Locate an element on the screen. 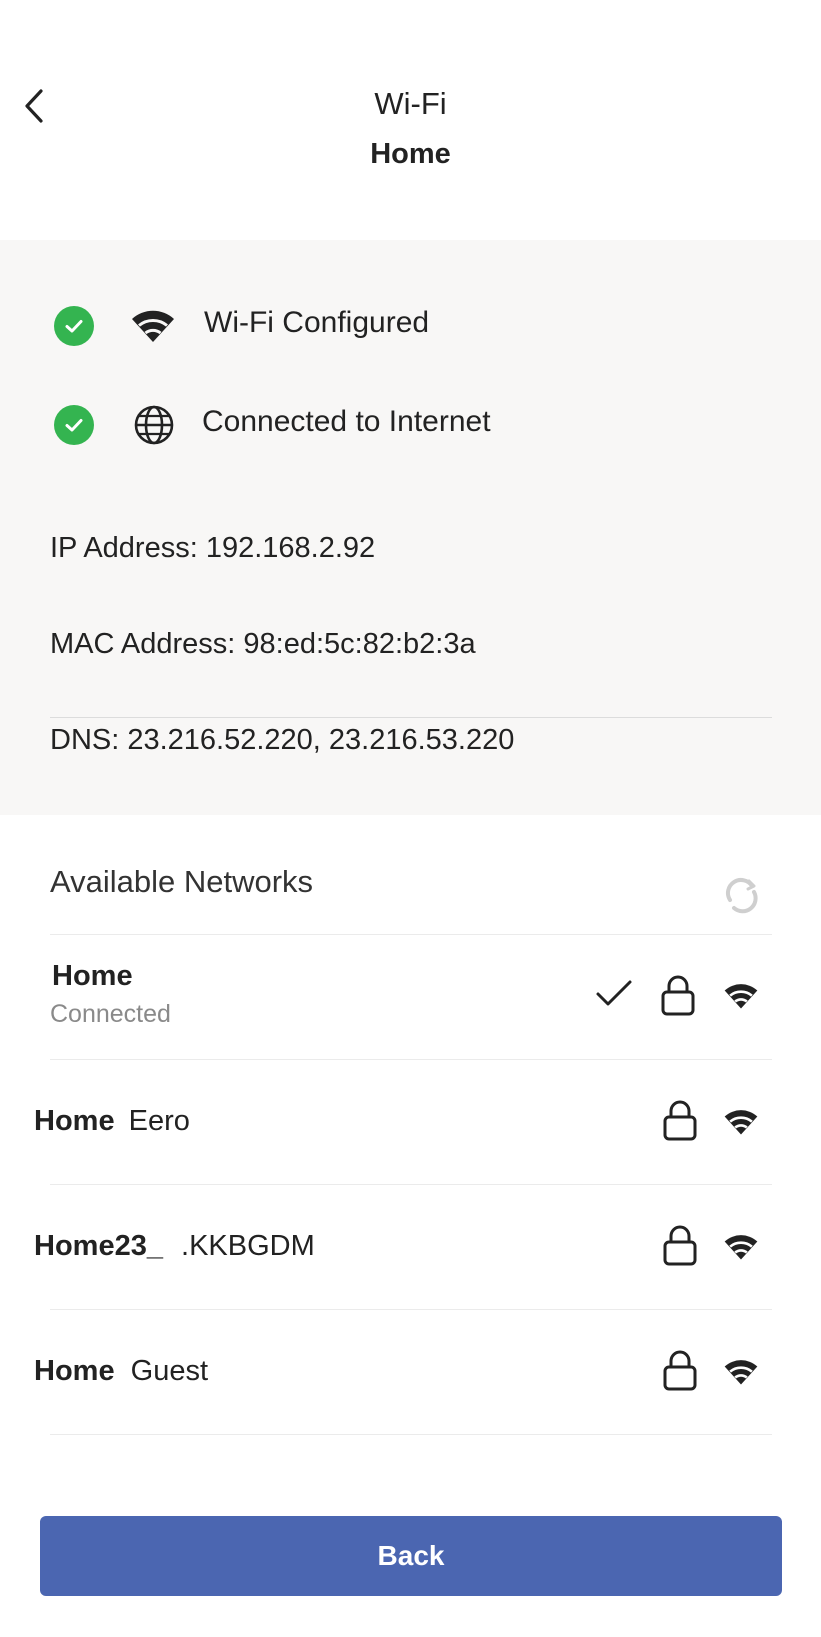 This screenshot has height=1637, width=821. network-name: Home is located at coordinates (92, 976).